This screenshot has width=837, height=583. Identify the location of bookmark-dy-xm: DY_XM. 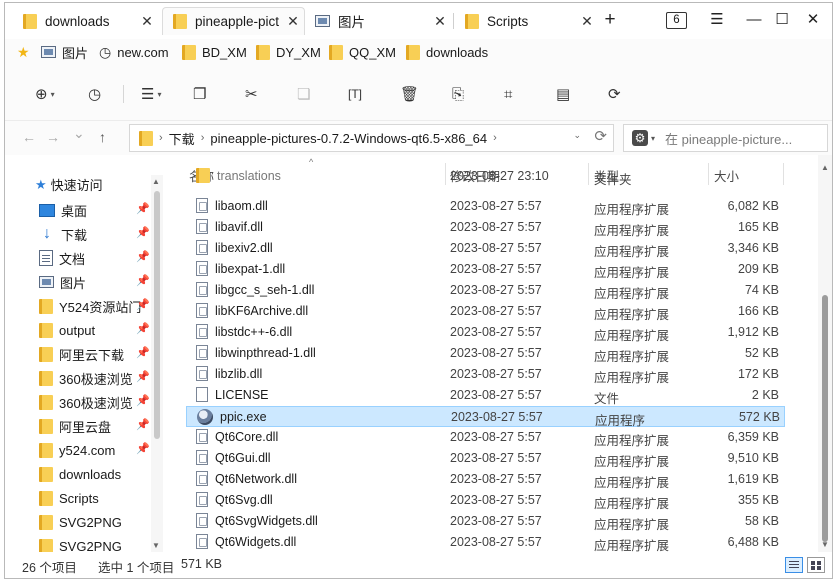
(288, 52).